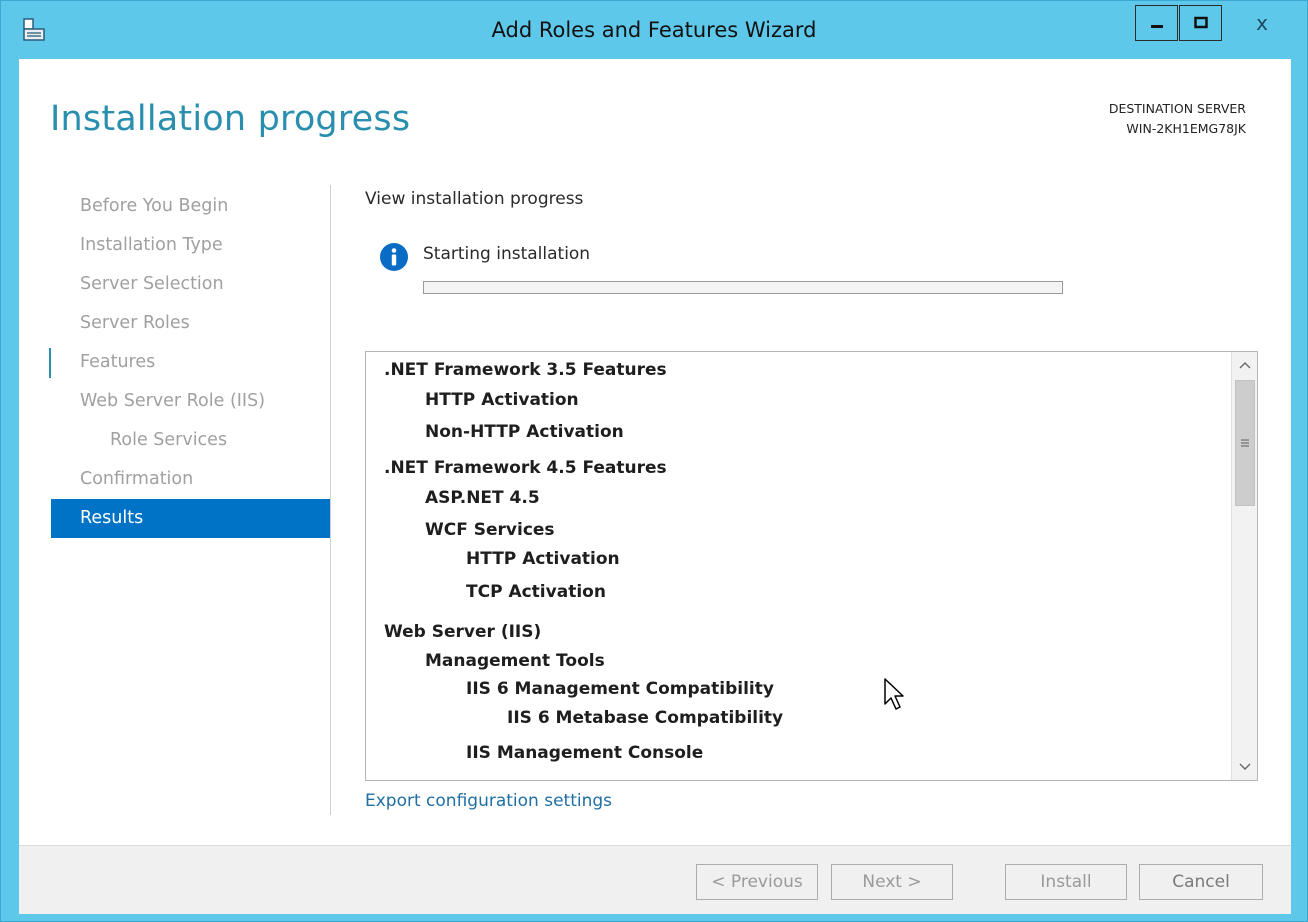  Describe the element at coordinates (191, 323) in the screenshot. I see `nav-item-server-roles: Server Roles` at that location.